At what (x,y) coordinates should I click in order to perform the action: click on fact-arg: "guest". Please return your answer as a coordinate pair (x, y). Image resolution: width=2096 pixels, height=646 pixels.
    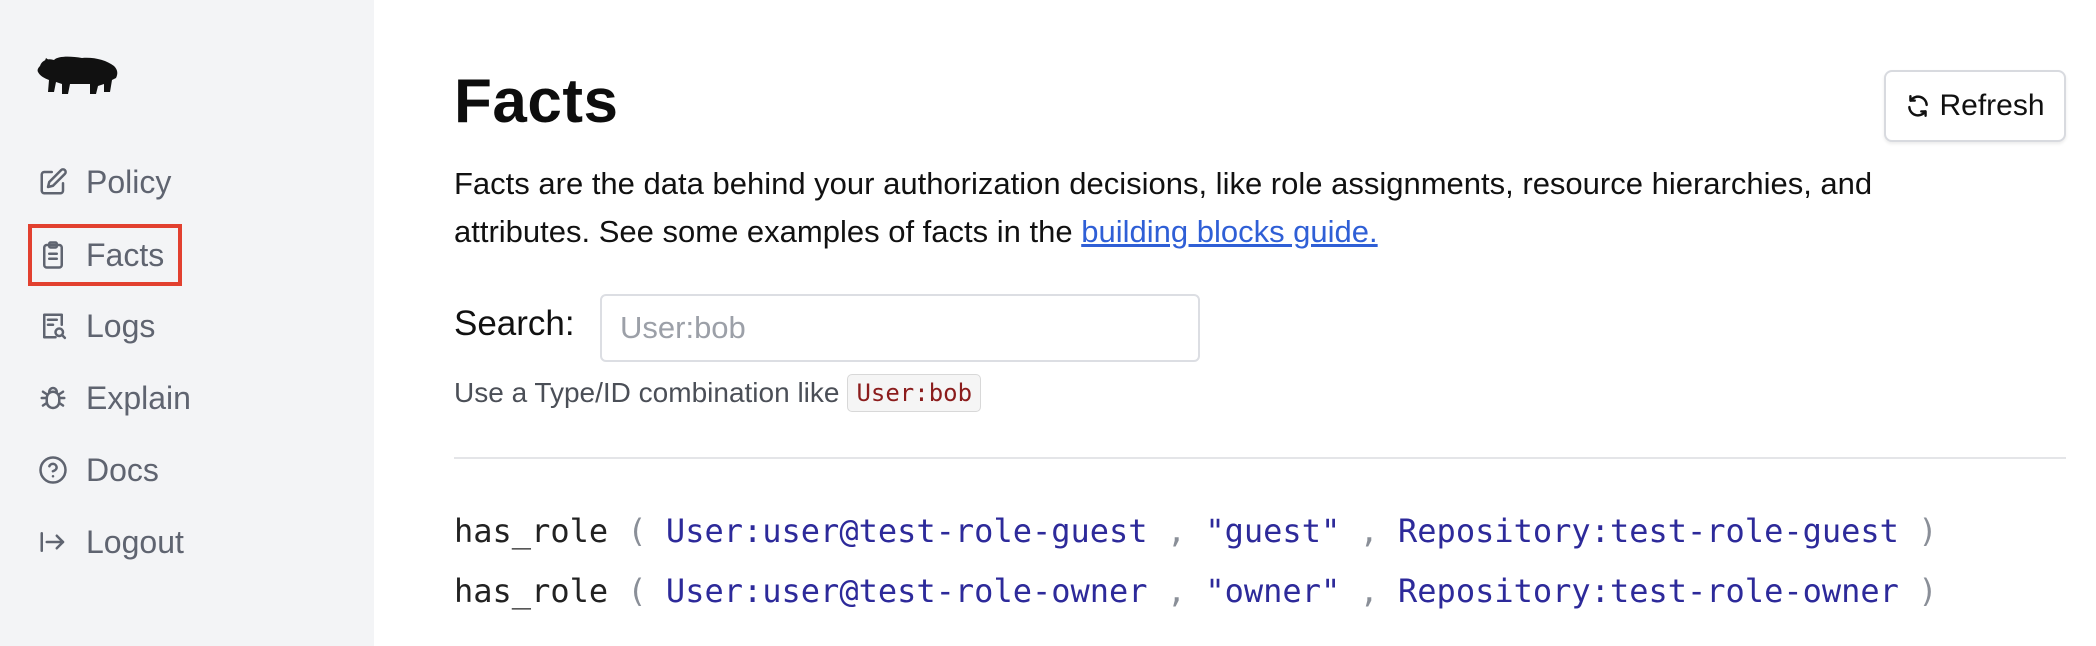
    Looking at the image, I should click on (1273, 531).